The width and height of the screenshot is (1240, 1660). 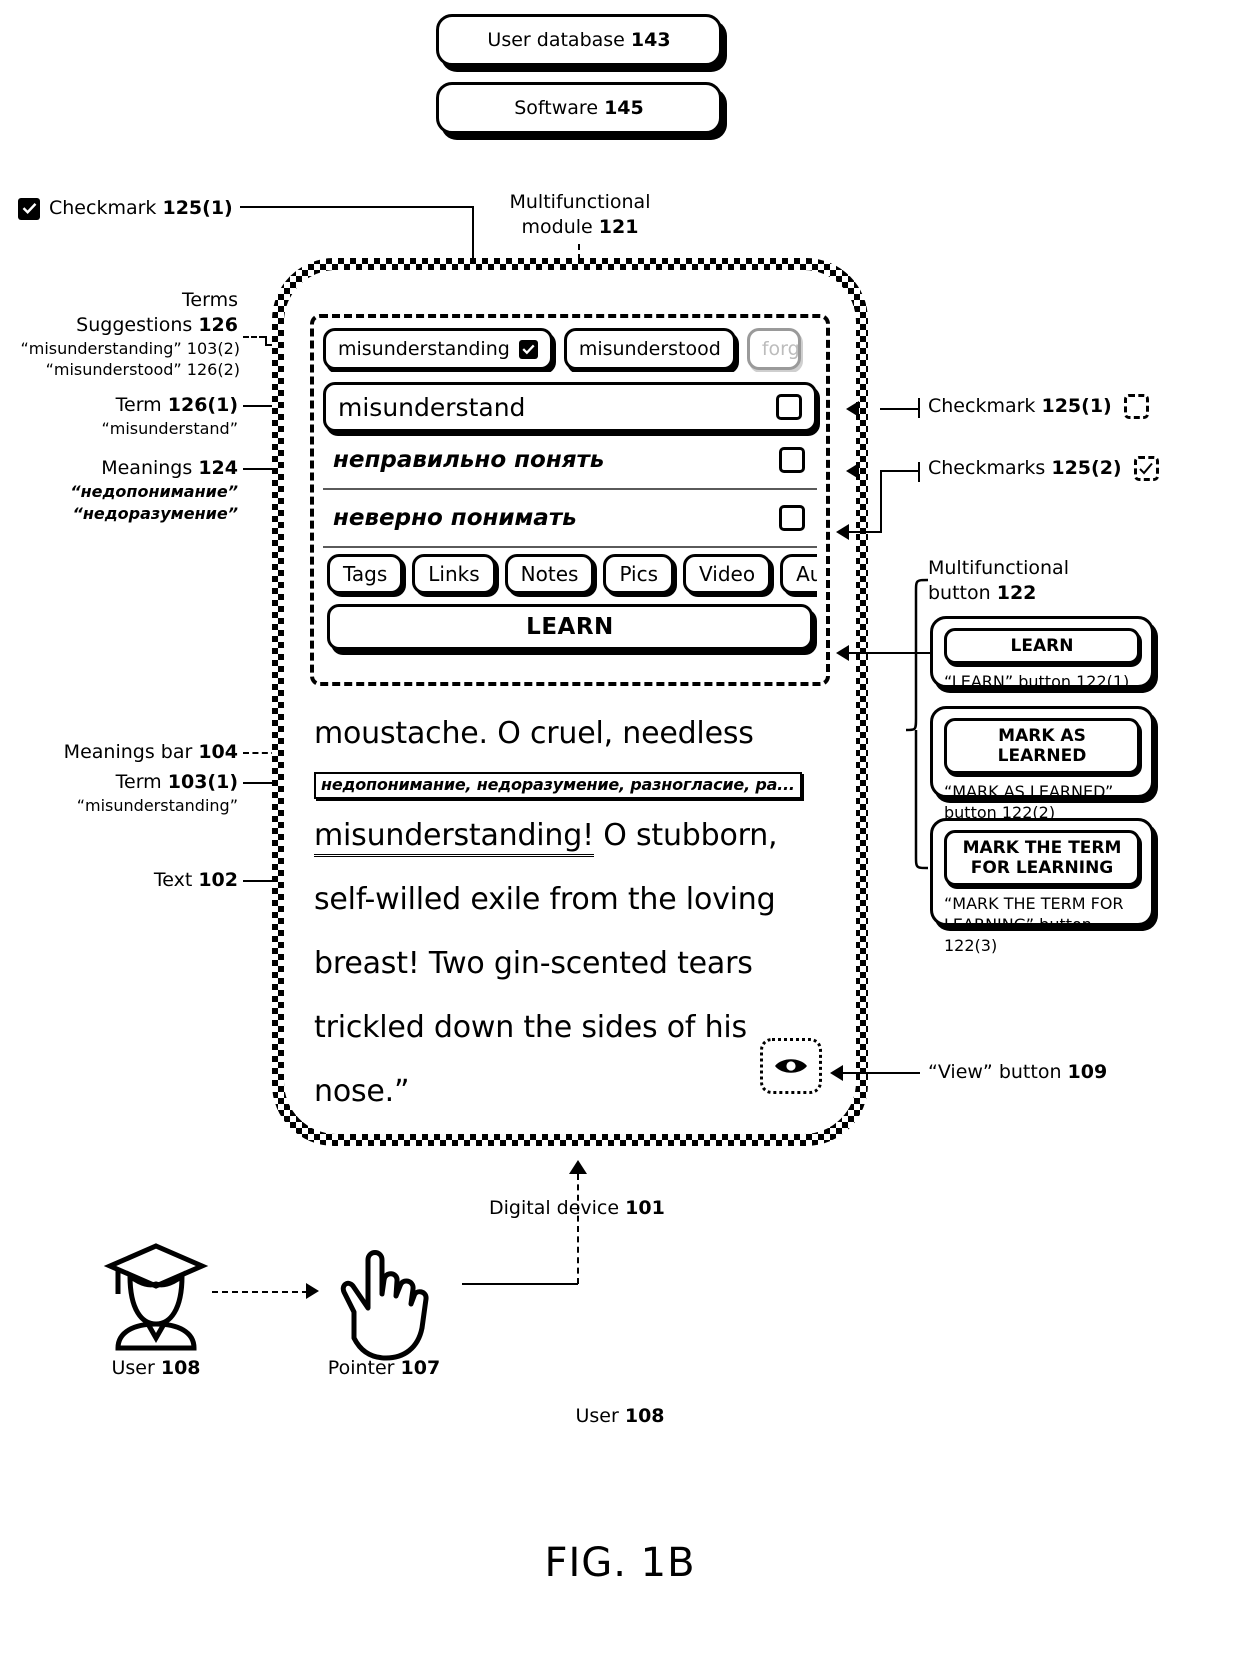 I want to click on tags-button: Tags, so click(x=365, y=574).